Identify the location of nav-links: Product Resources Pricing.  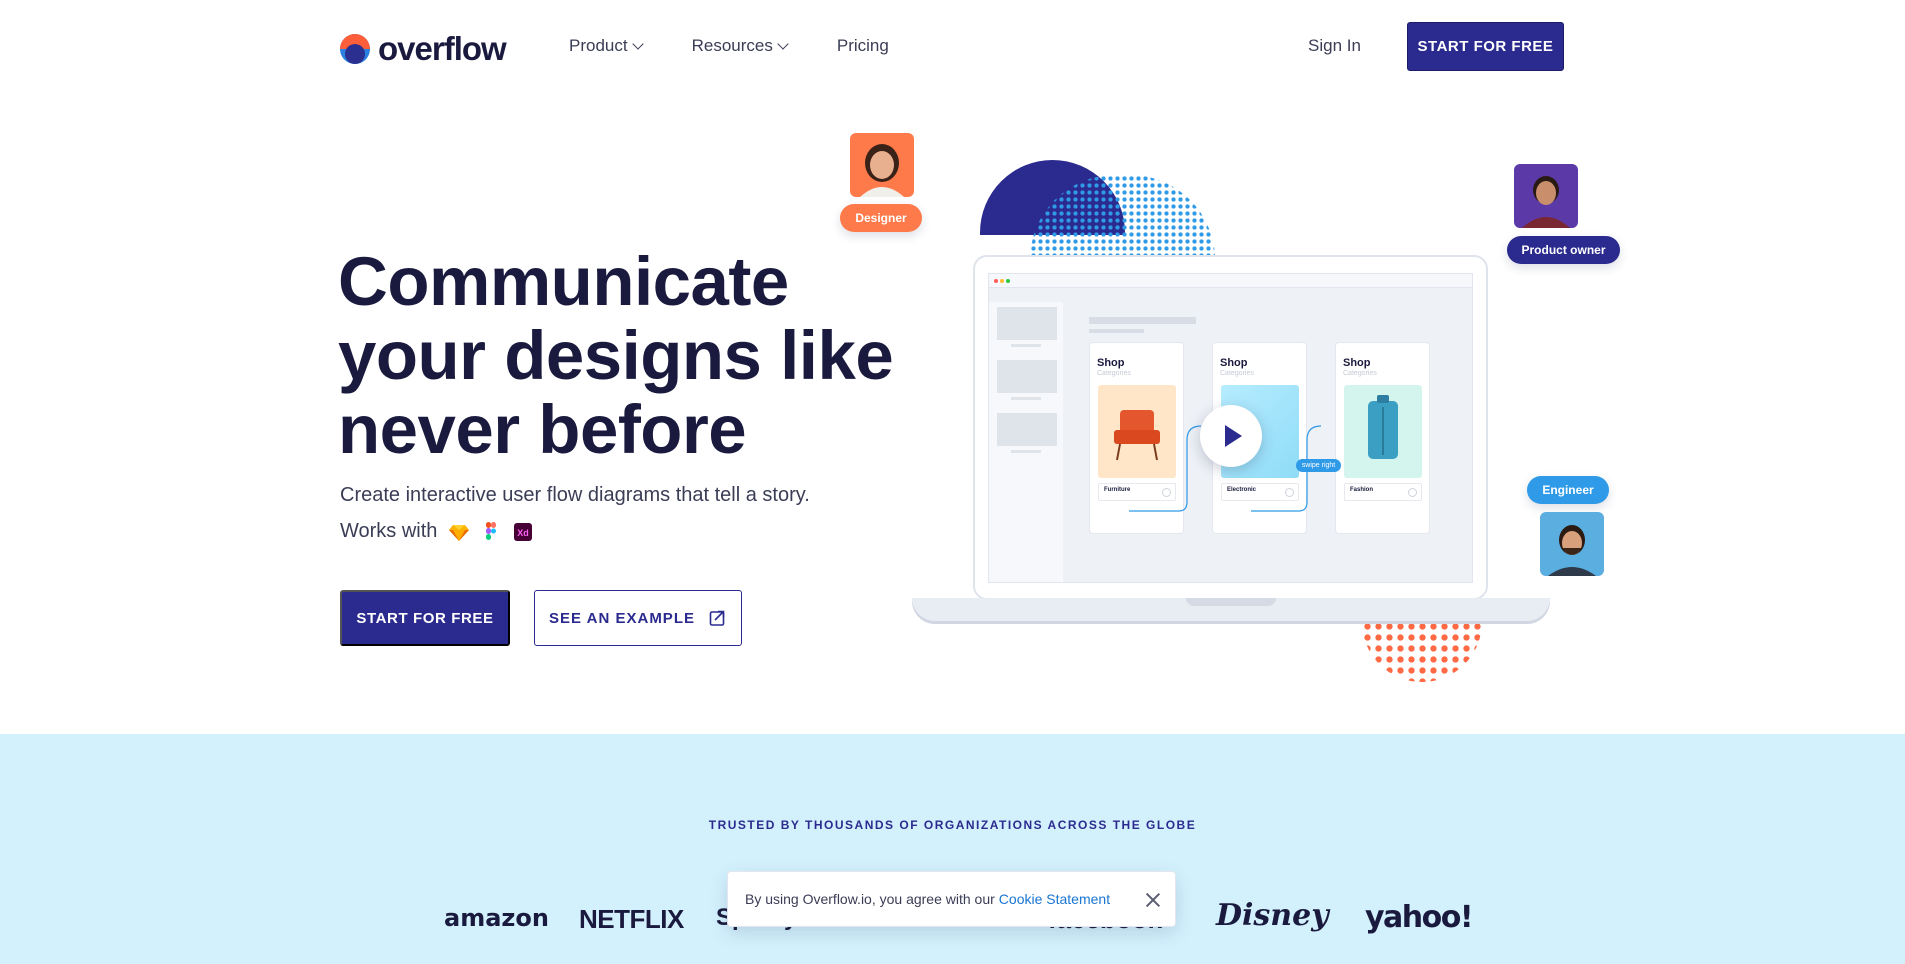
(754, 46).